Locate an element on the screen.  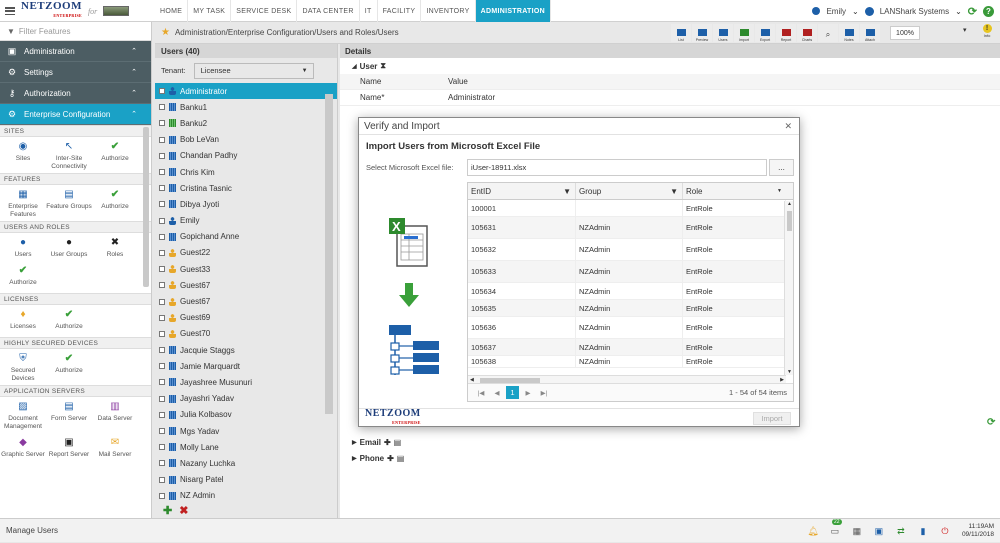
user-list-item: Bob LeVan is located at coordinates (246, 140).